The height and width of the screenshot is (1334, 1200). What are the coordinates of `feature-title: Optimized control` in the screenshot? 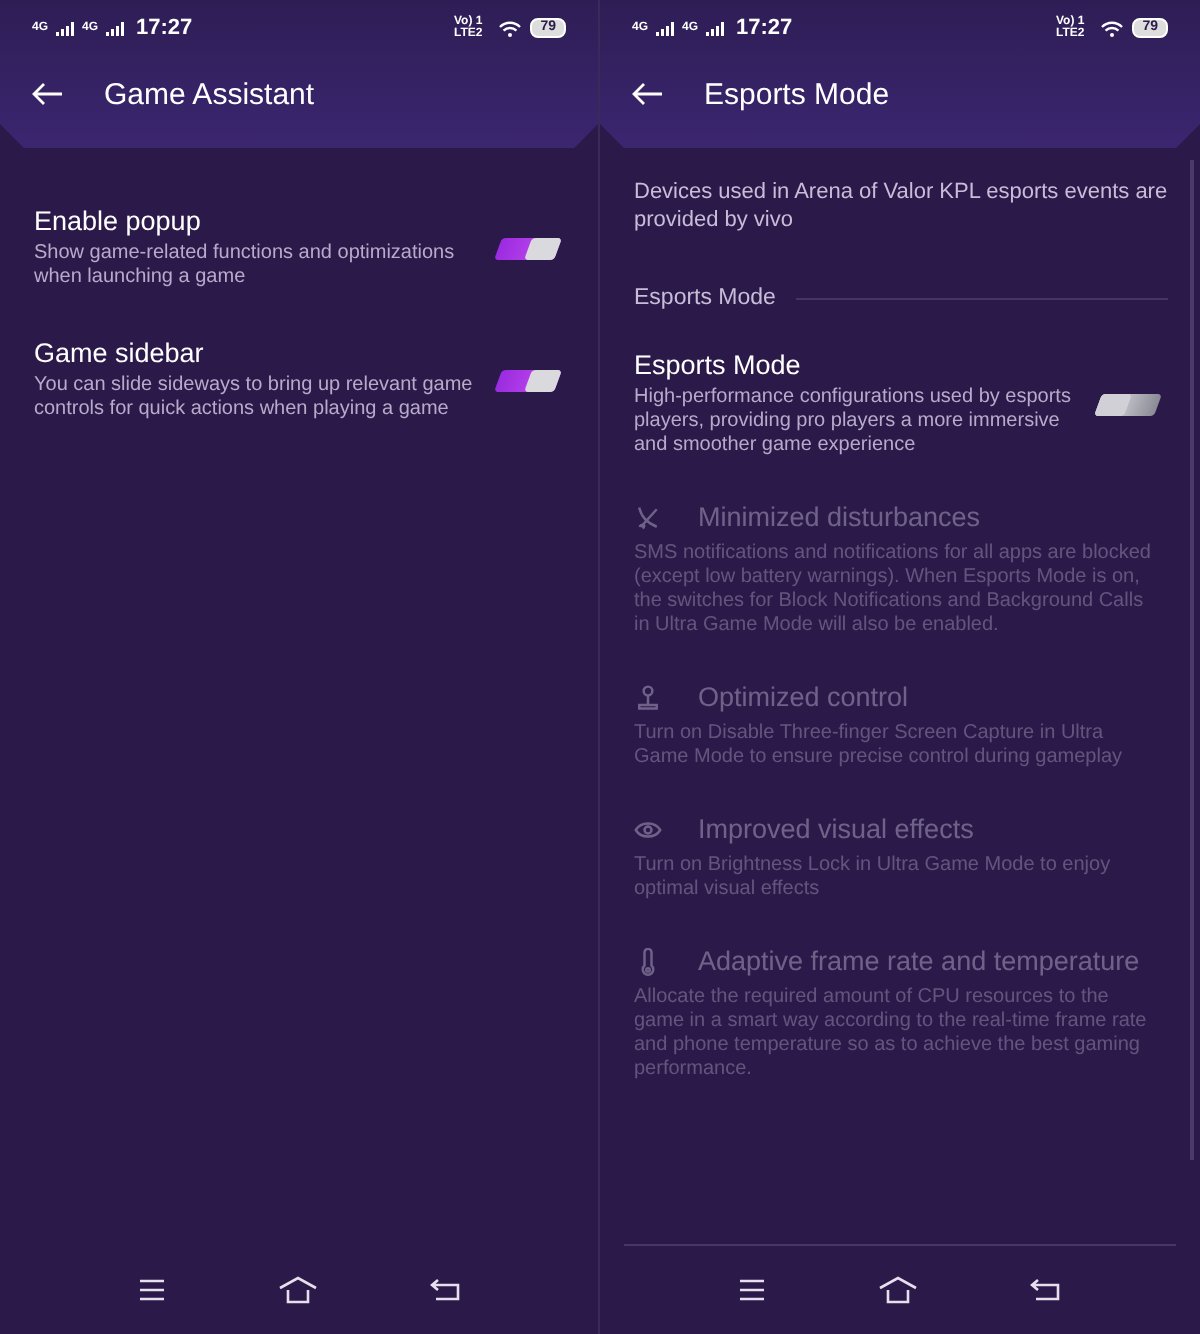 It's located at (803, 697).